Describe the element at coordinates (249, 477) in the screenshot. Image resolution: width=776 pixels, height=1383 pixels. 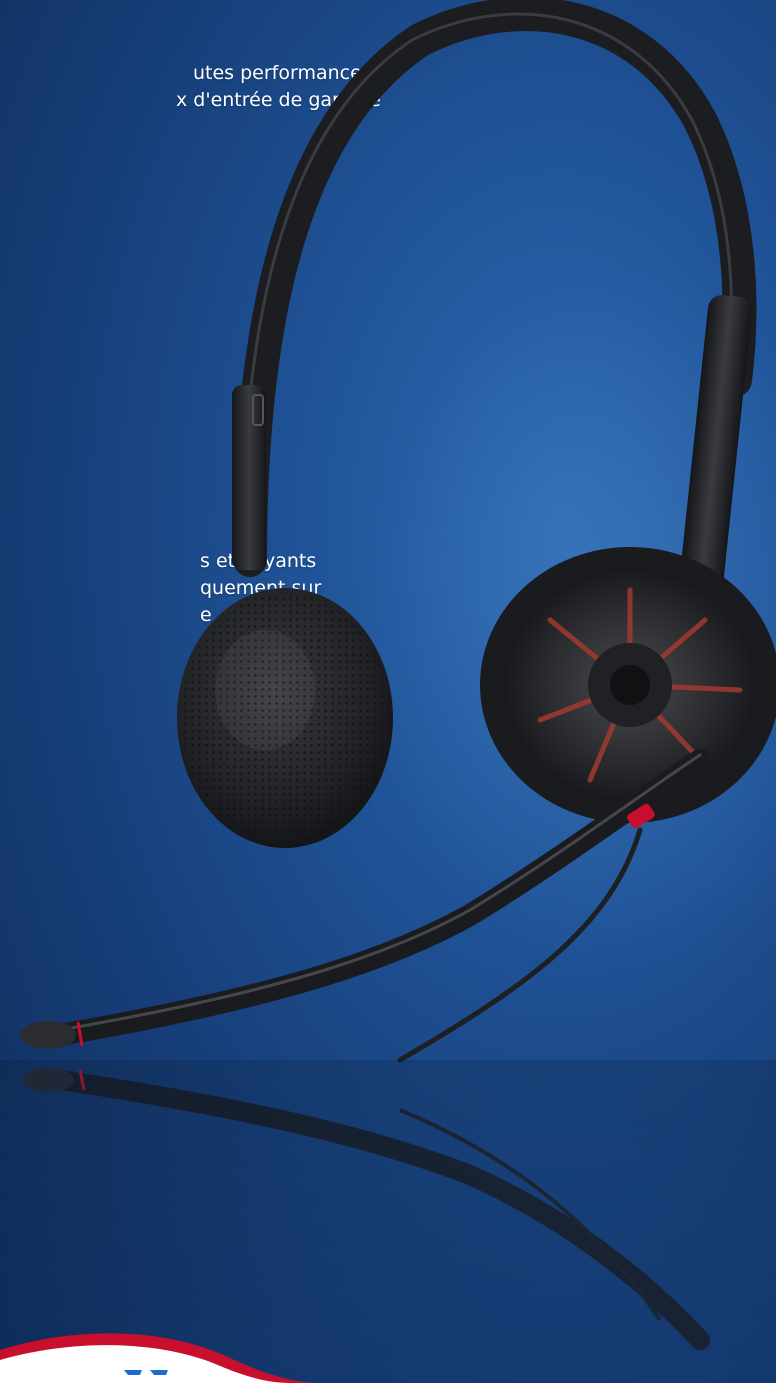
I see `left-slider` at that location.